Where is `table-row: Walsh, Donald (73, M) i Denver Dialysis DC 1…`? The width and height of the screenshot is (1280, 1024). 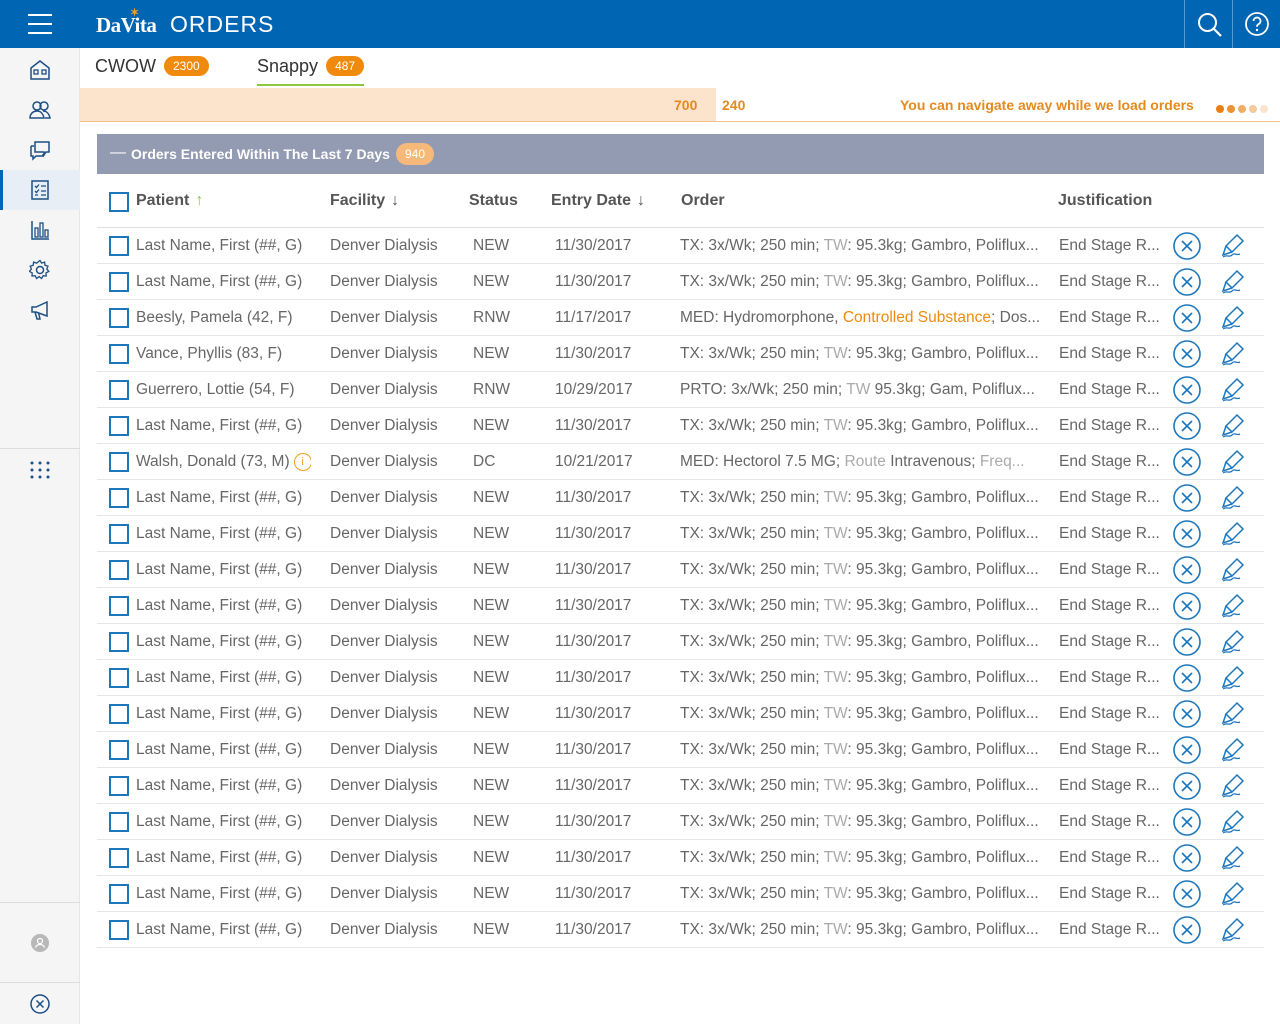
table-row: Walsh, Donald (73, M) i Denver Dialysis DC 1… is located at coordinates (680, 462).